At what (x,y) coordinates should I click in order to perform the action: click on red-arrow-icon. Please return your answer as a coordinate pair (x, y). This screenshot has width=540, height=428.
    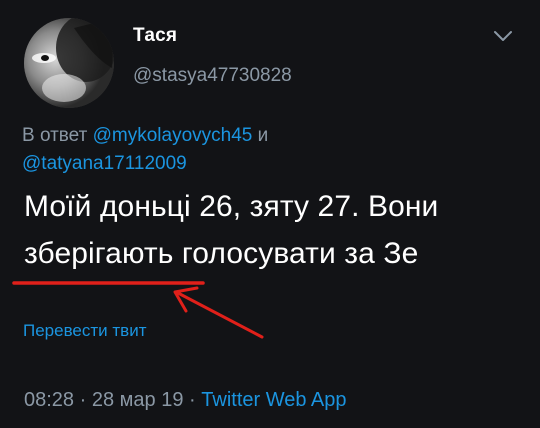
    Looking at the image, I should click on (218, 312).